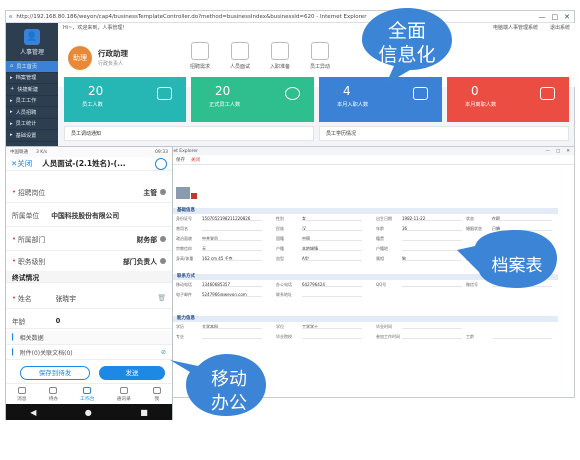  What do you see at coordinates (161, 163) in the screenshot?
I see `search-icon` at bounding box center [161, 163].